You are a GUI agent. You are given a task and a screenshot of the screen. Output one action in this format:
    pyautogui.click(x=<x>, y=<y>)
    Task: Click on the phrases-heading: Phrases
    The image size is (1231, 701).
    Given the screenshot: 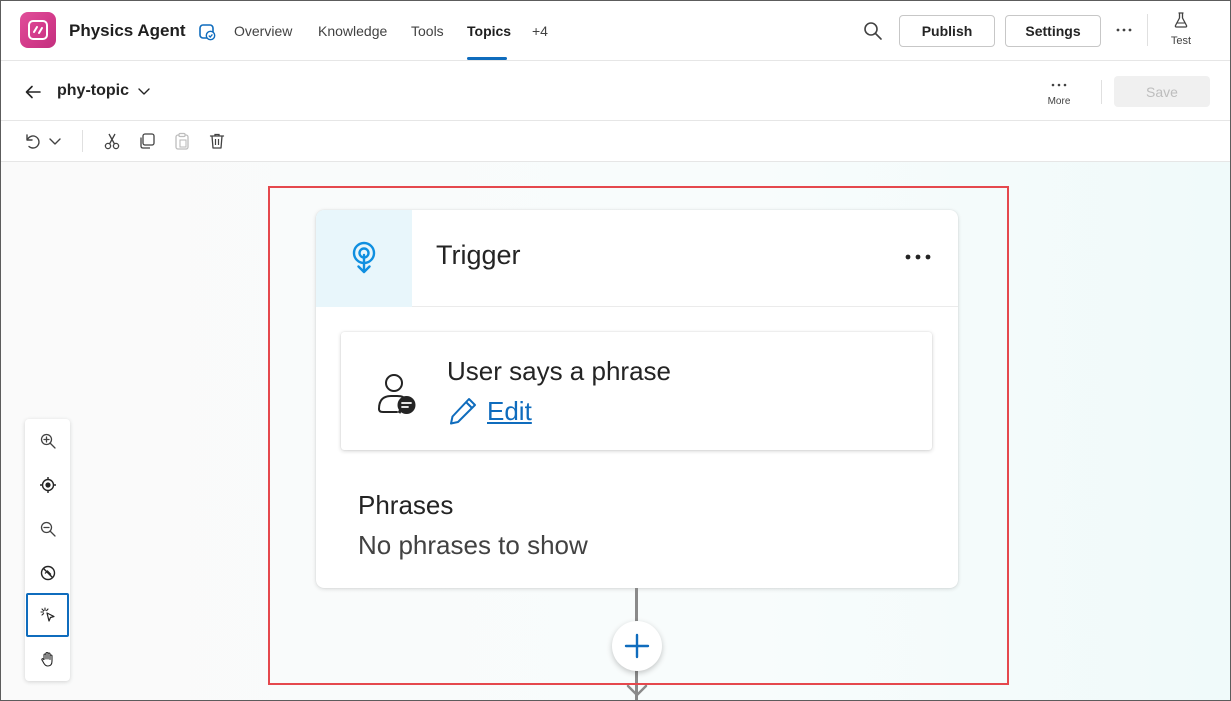 What is the action you would take?
    pyautogui.click(x=406, y=505)
    